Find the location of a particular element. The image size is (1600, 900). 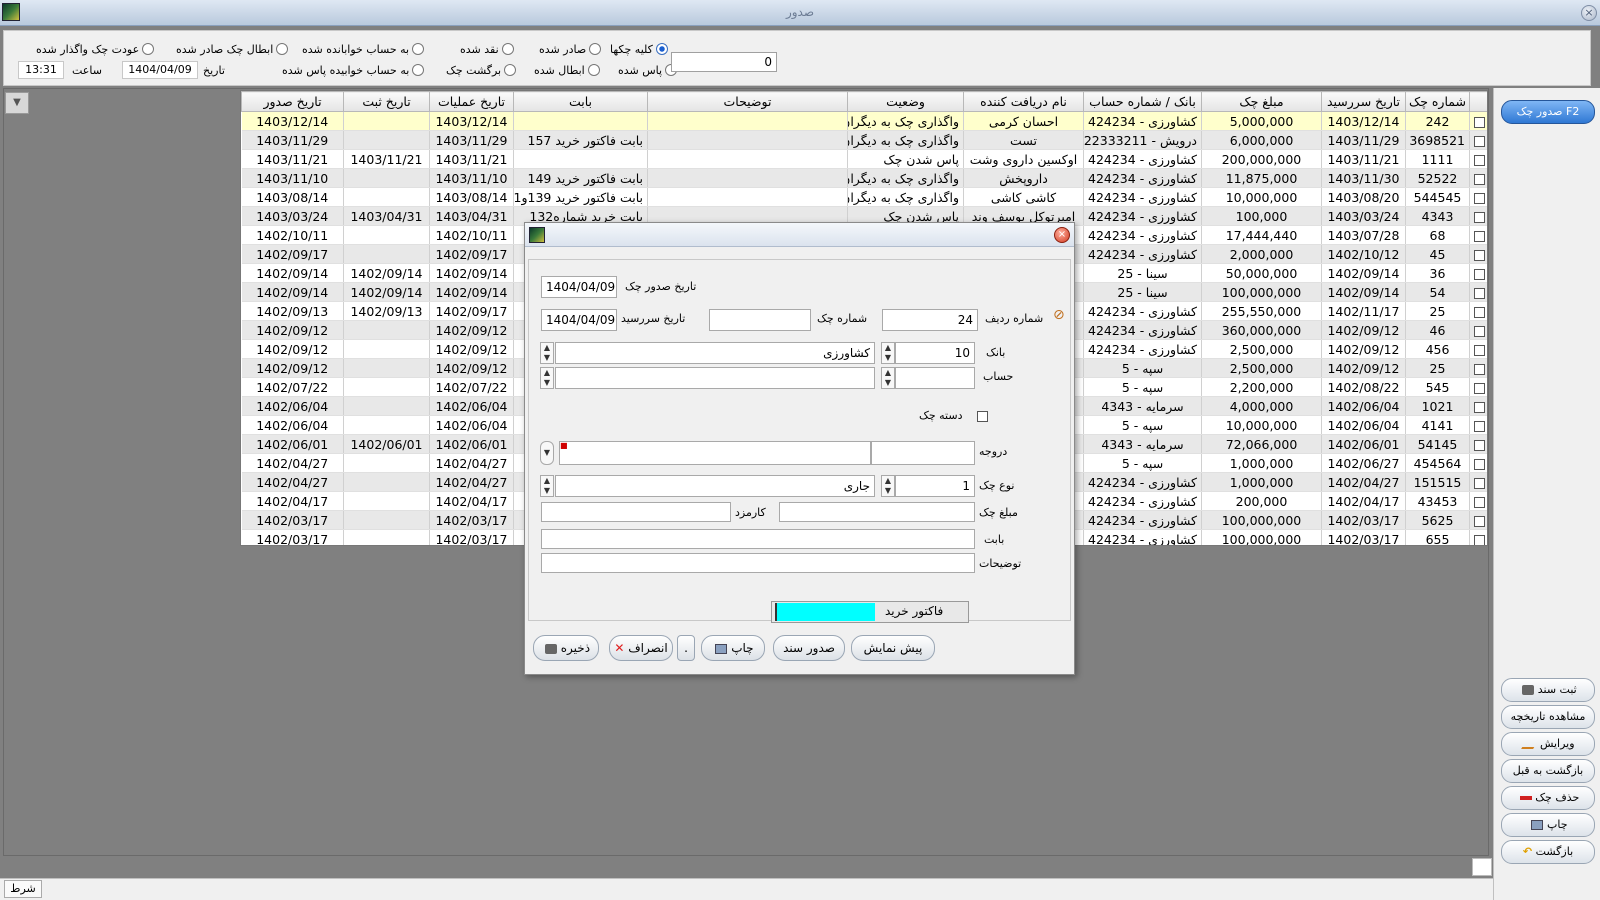

radio-cashed: نقد شده is located at coordinates (487, 49).